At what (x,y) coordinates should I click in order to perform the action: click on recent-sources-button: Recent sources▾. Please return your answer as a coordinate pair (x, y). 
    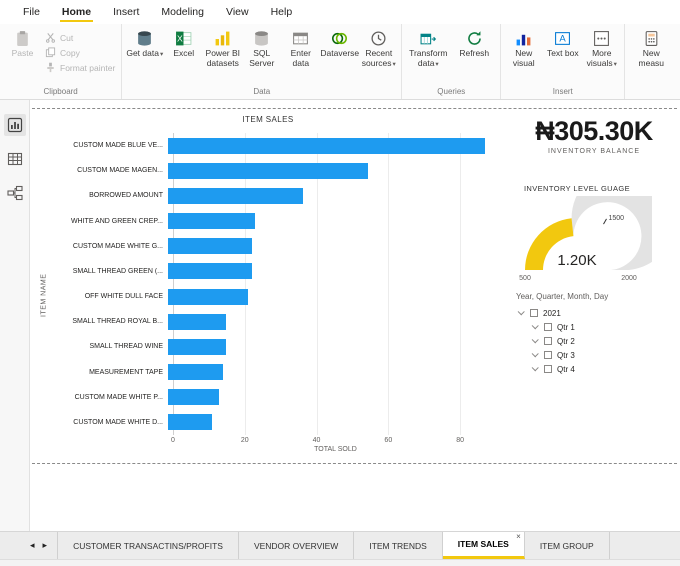
    Looking at the image, I should click on (378, 49).